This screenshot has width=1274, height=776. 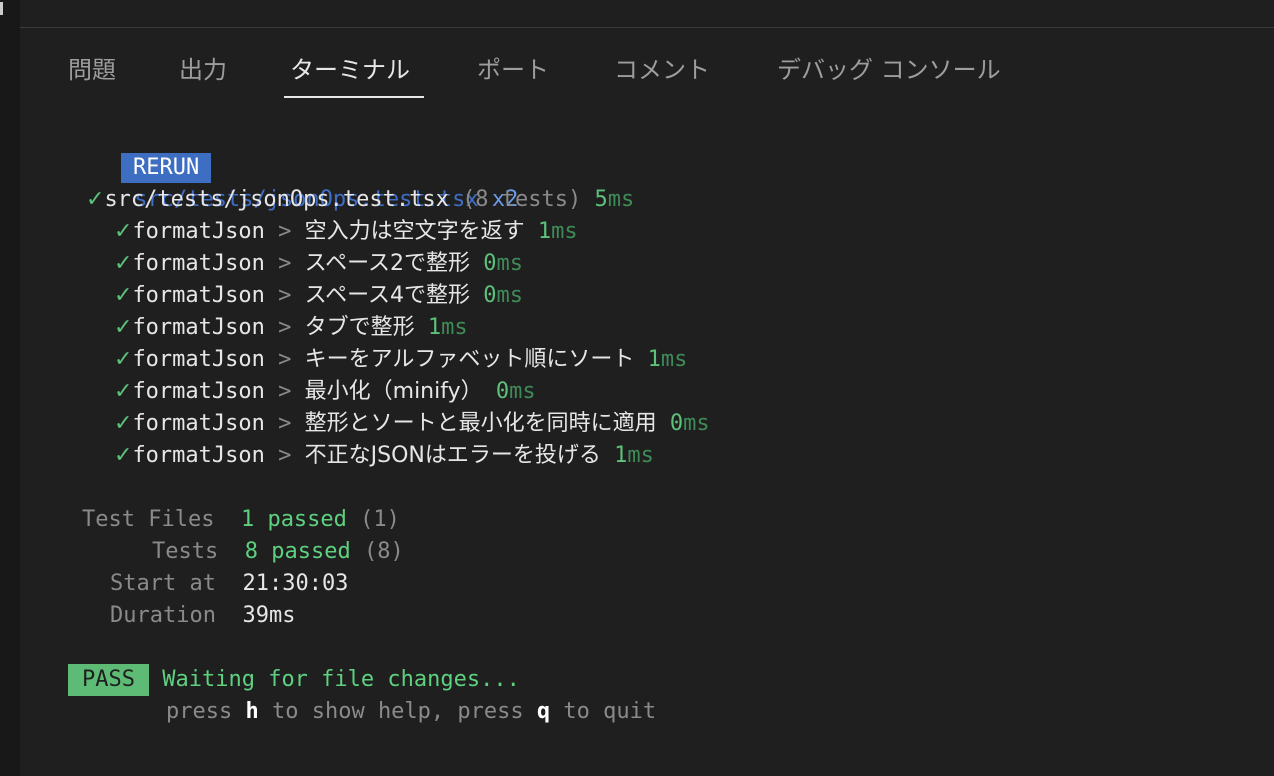 What do you see at coordinates (10, 388) in the screenshot?
I see `activity-bar-edge` at bounding box center [10, 388].